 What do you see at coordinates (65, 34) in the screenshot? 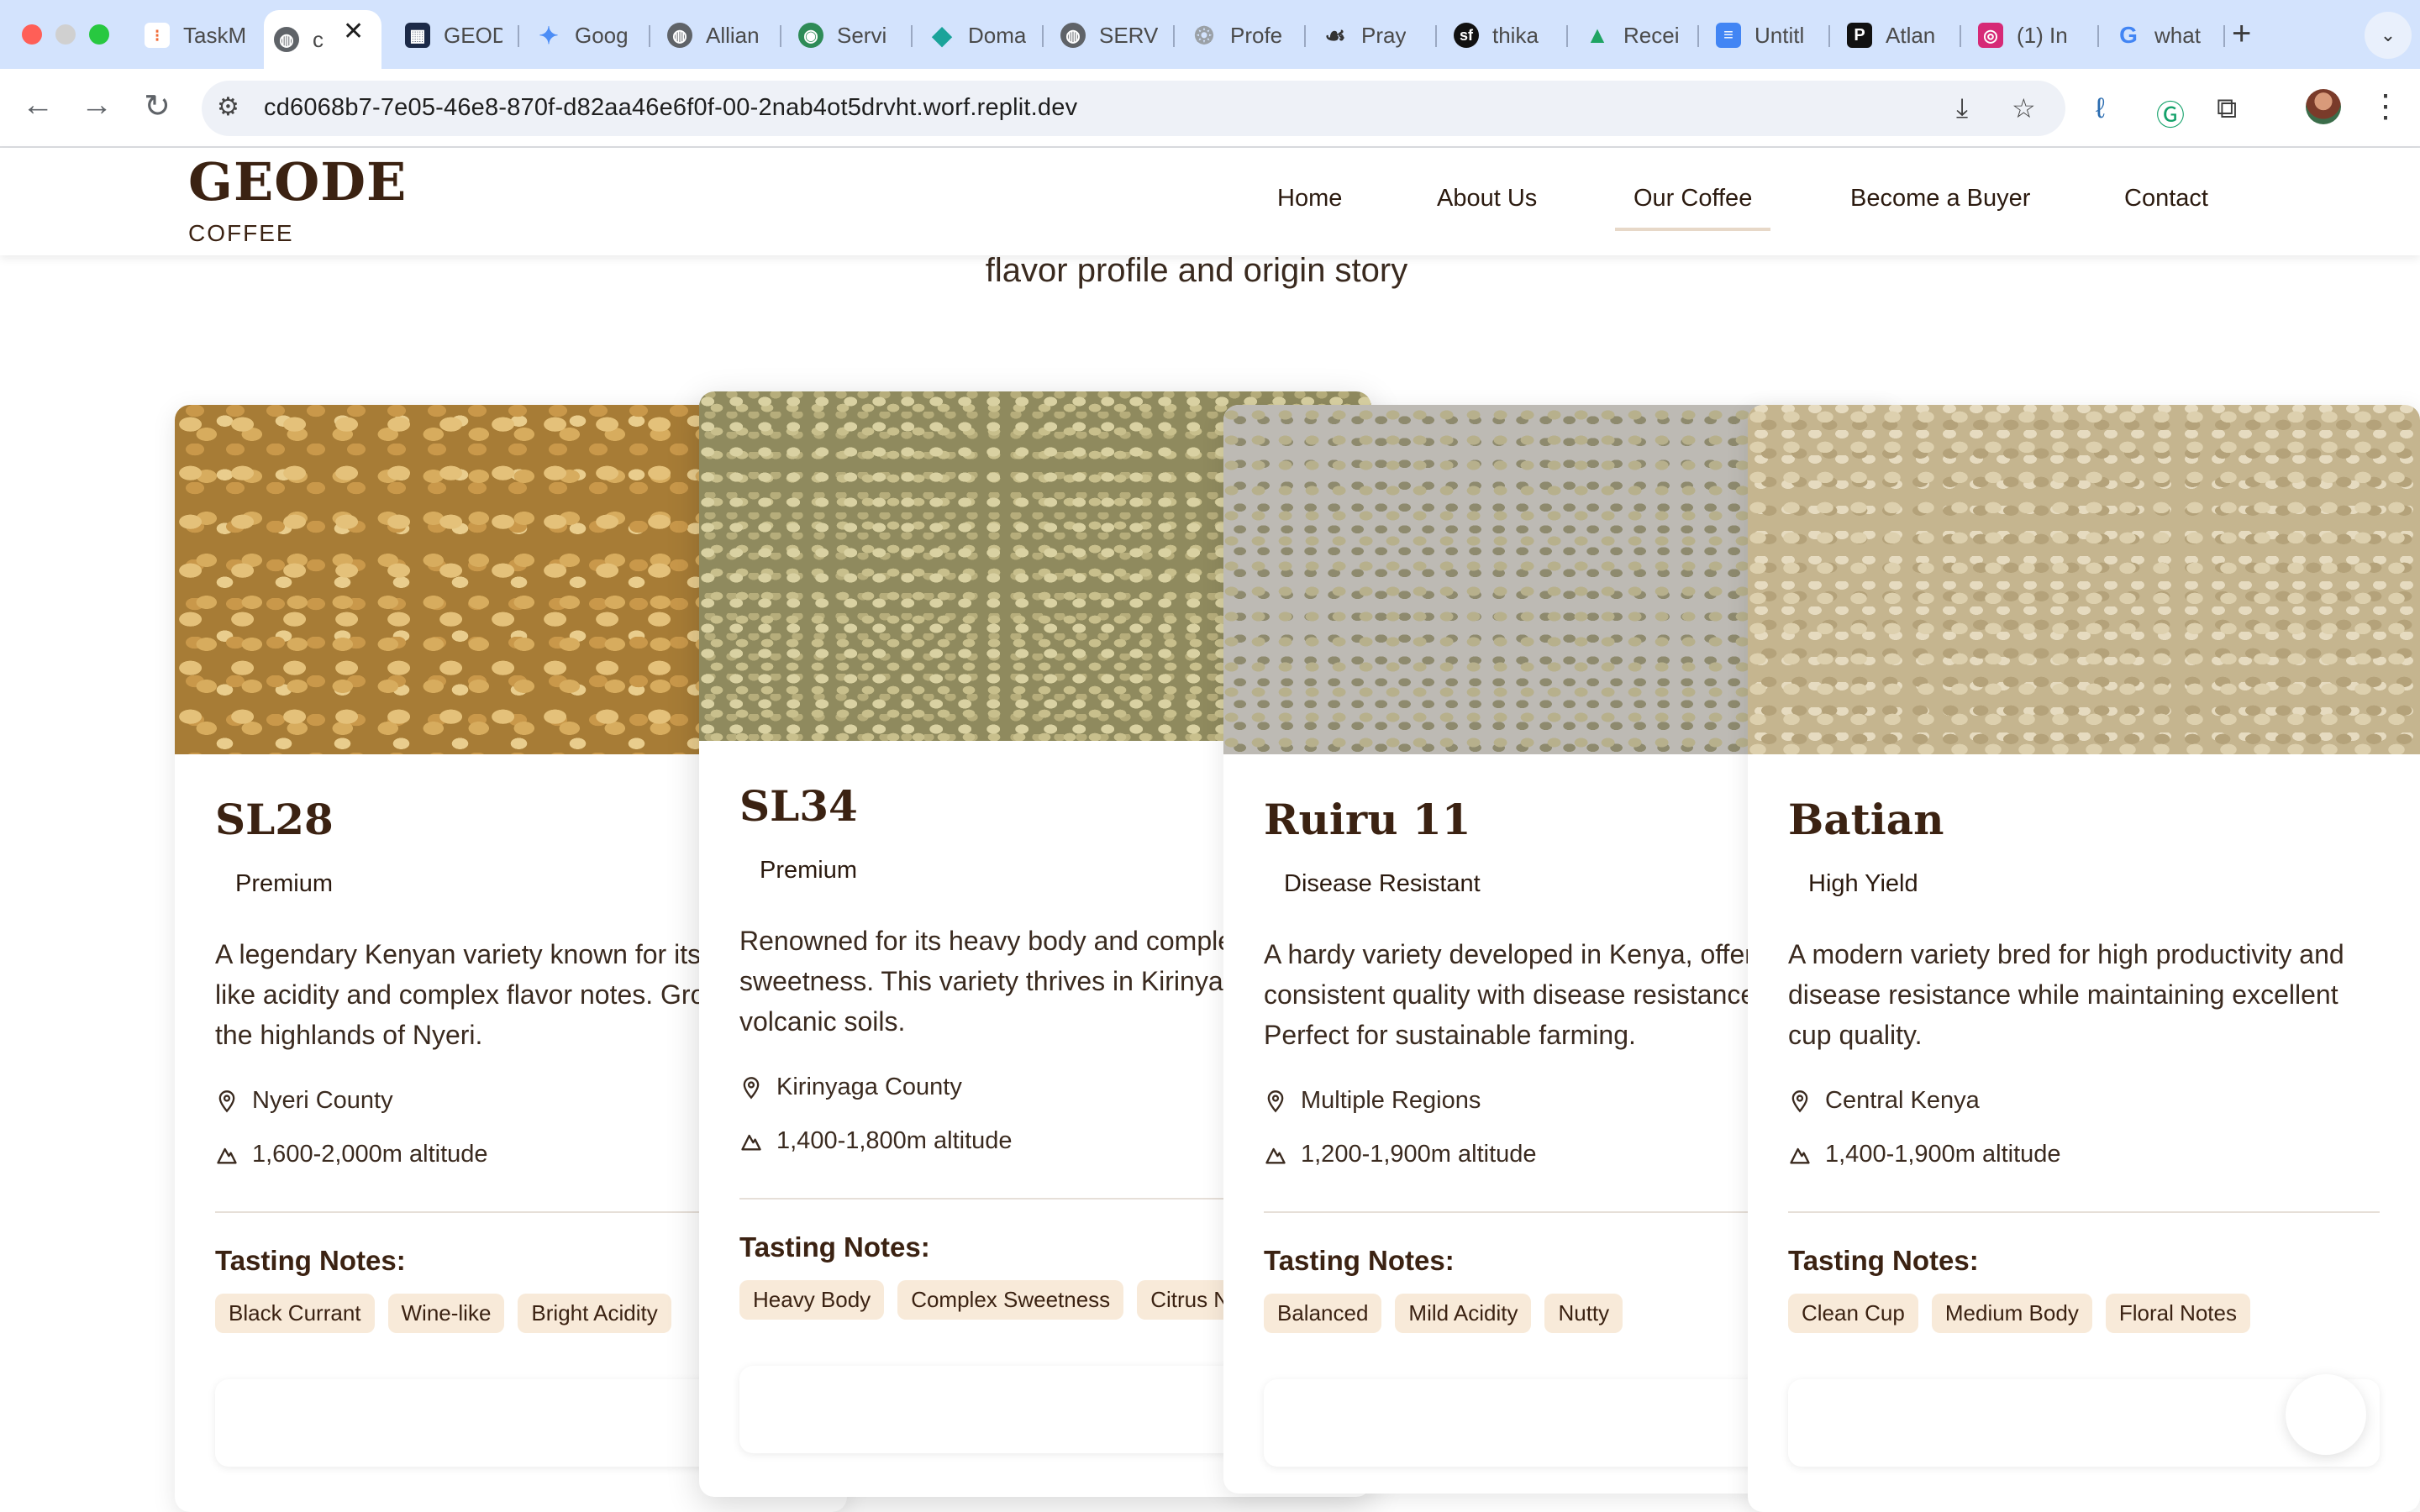
I see `minimize-window-button` at bounding box center [65, 34].